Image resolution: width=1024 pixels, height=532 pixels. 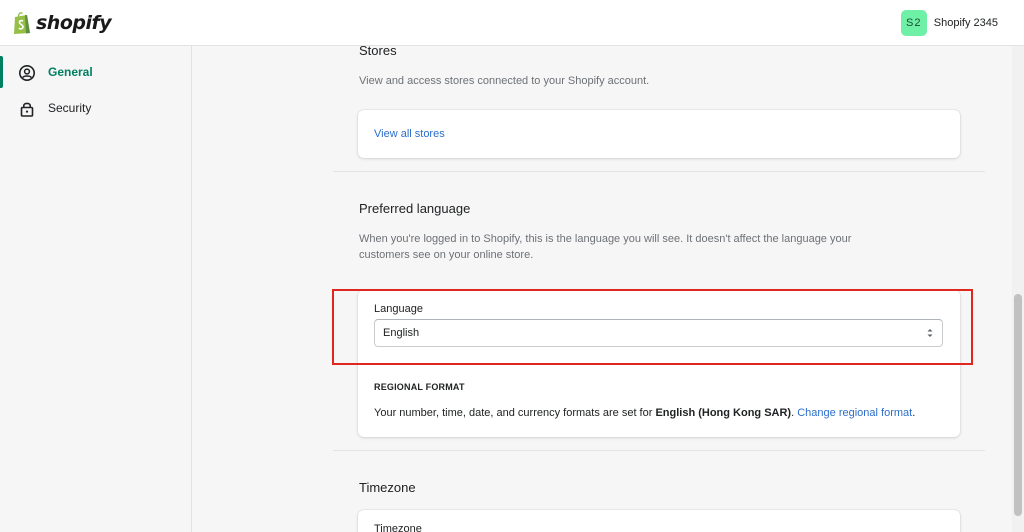 What do you see at coordinates (446, 255) in the screenshot?
I see `preferred-language-description-line2: customers see on your online store.` at bounding box center [446, 255].